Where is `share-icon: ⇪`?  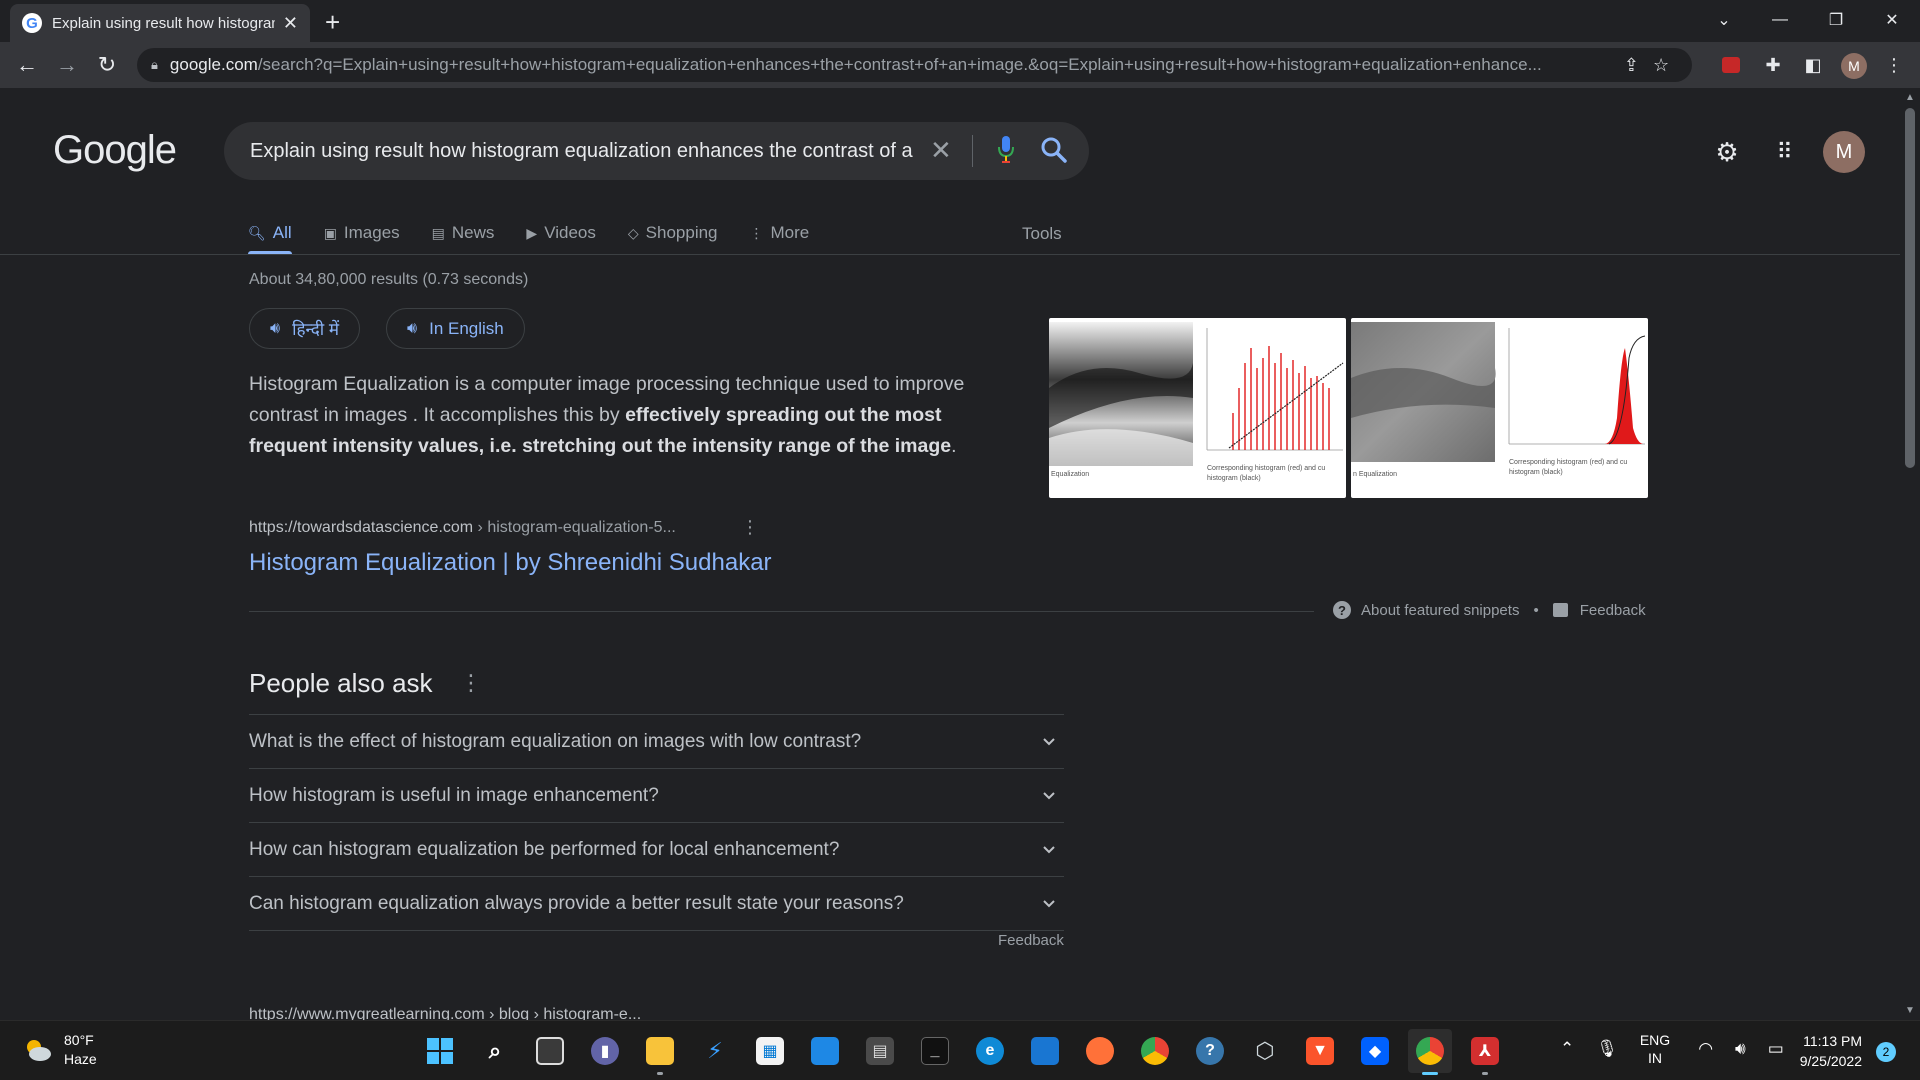 share-icon: ⇪ is located at coordinates (1631, 65).